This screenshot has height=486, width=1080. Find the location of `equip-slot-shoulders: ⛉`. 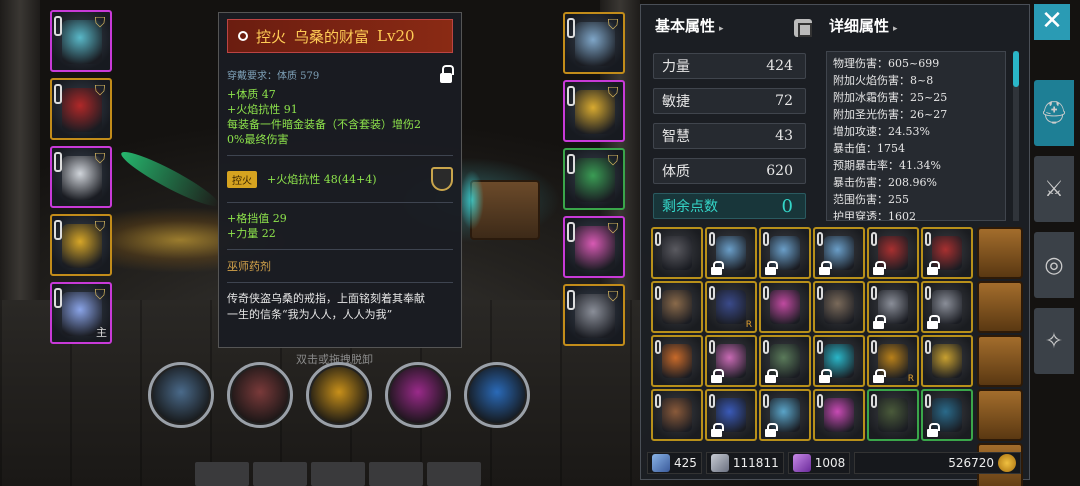

equip-slot-shoulders: ⛉ is located at coordinates (81, 177).